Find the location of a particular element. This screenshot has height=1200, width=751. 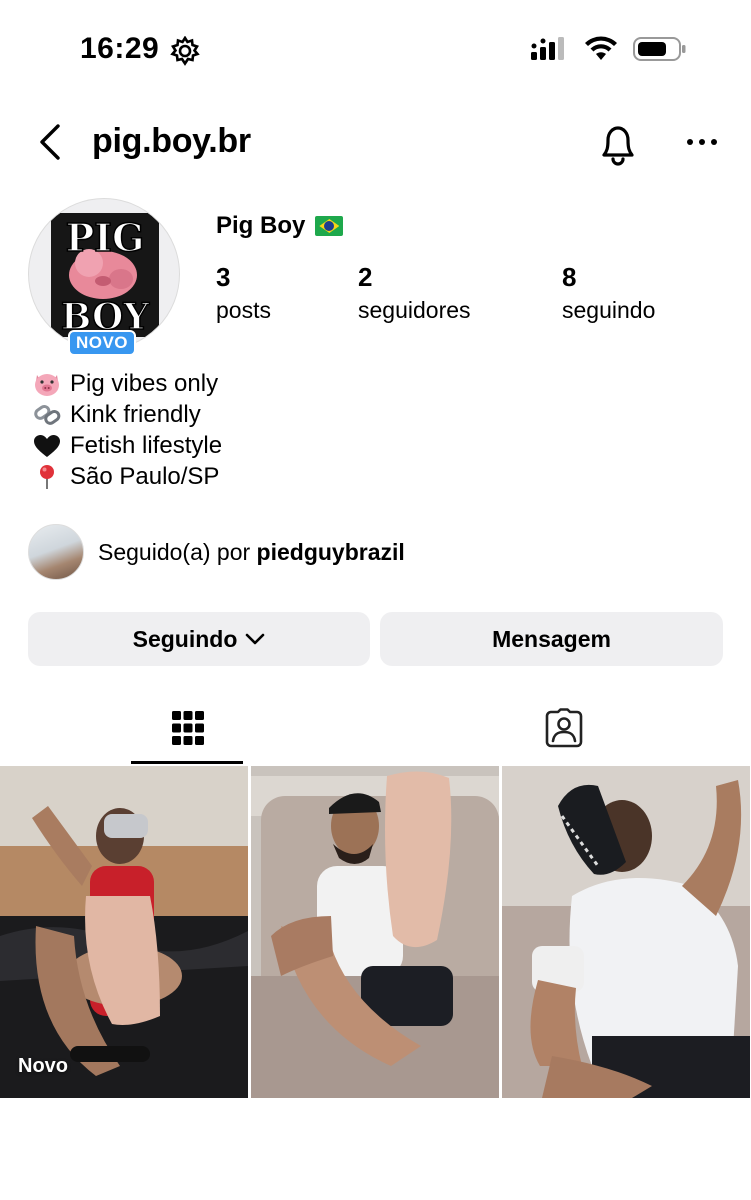

more-options-button is located at coordinates (702, 142).